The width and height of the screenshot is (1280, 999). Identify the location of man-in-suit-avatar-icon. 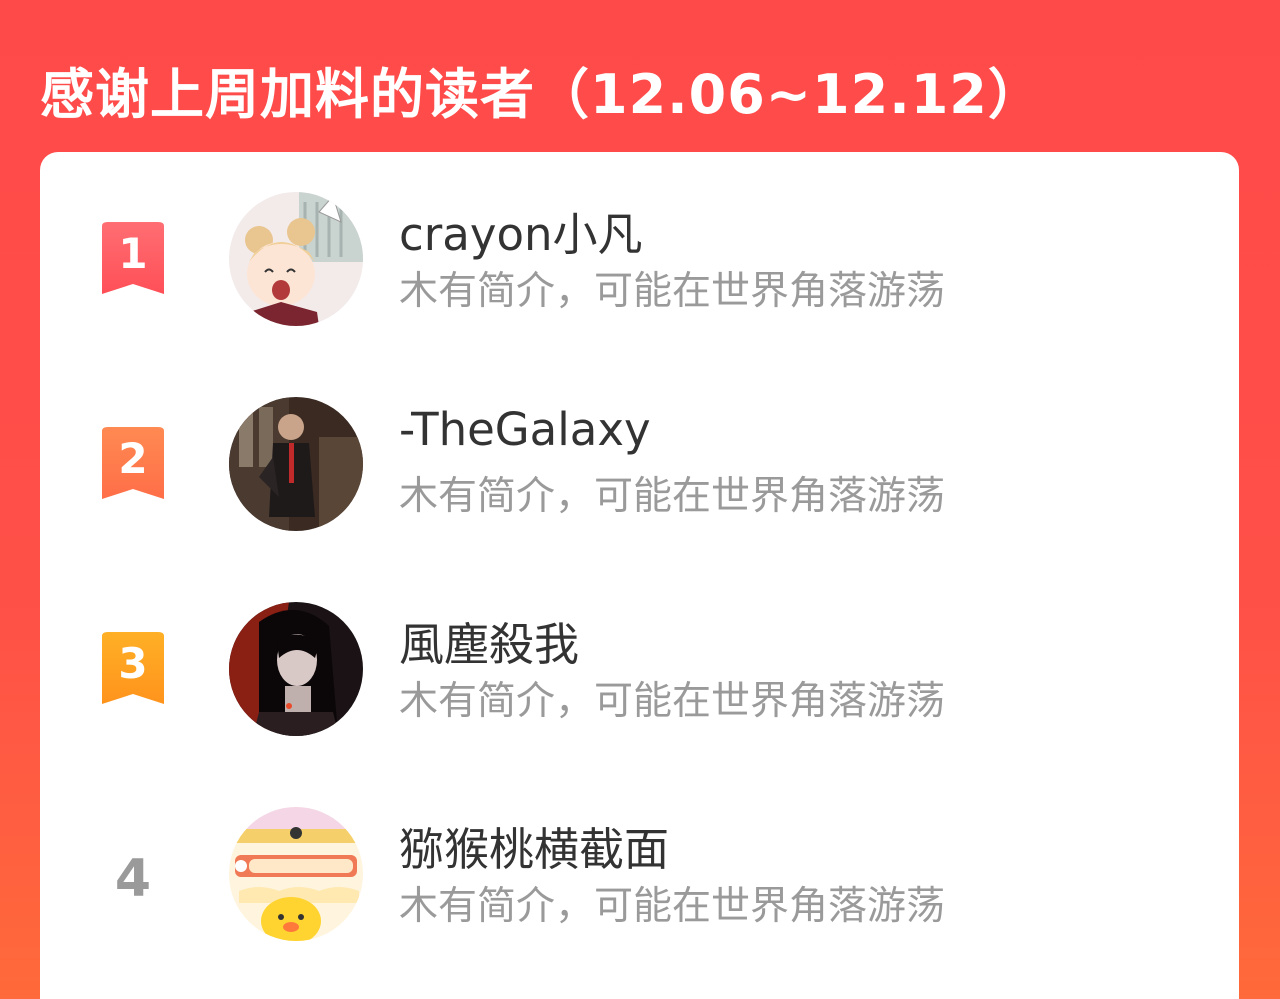
(296, 464).